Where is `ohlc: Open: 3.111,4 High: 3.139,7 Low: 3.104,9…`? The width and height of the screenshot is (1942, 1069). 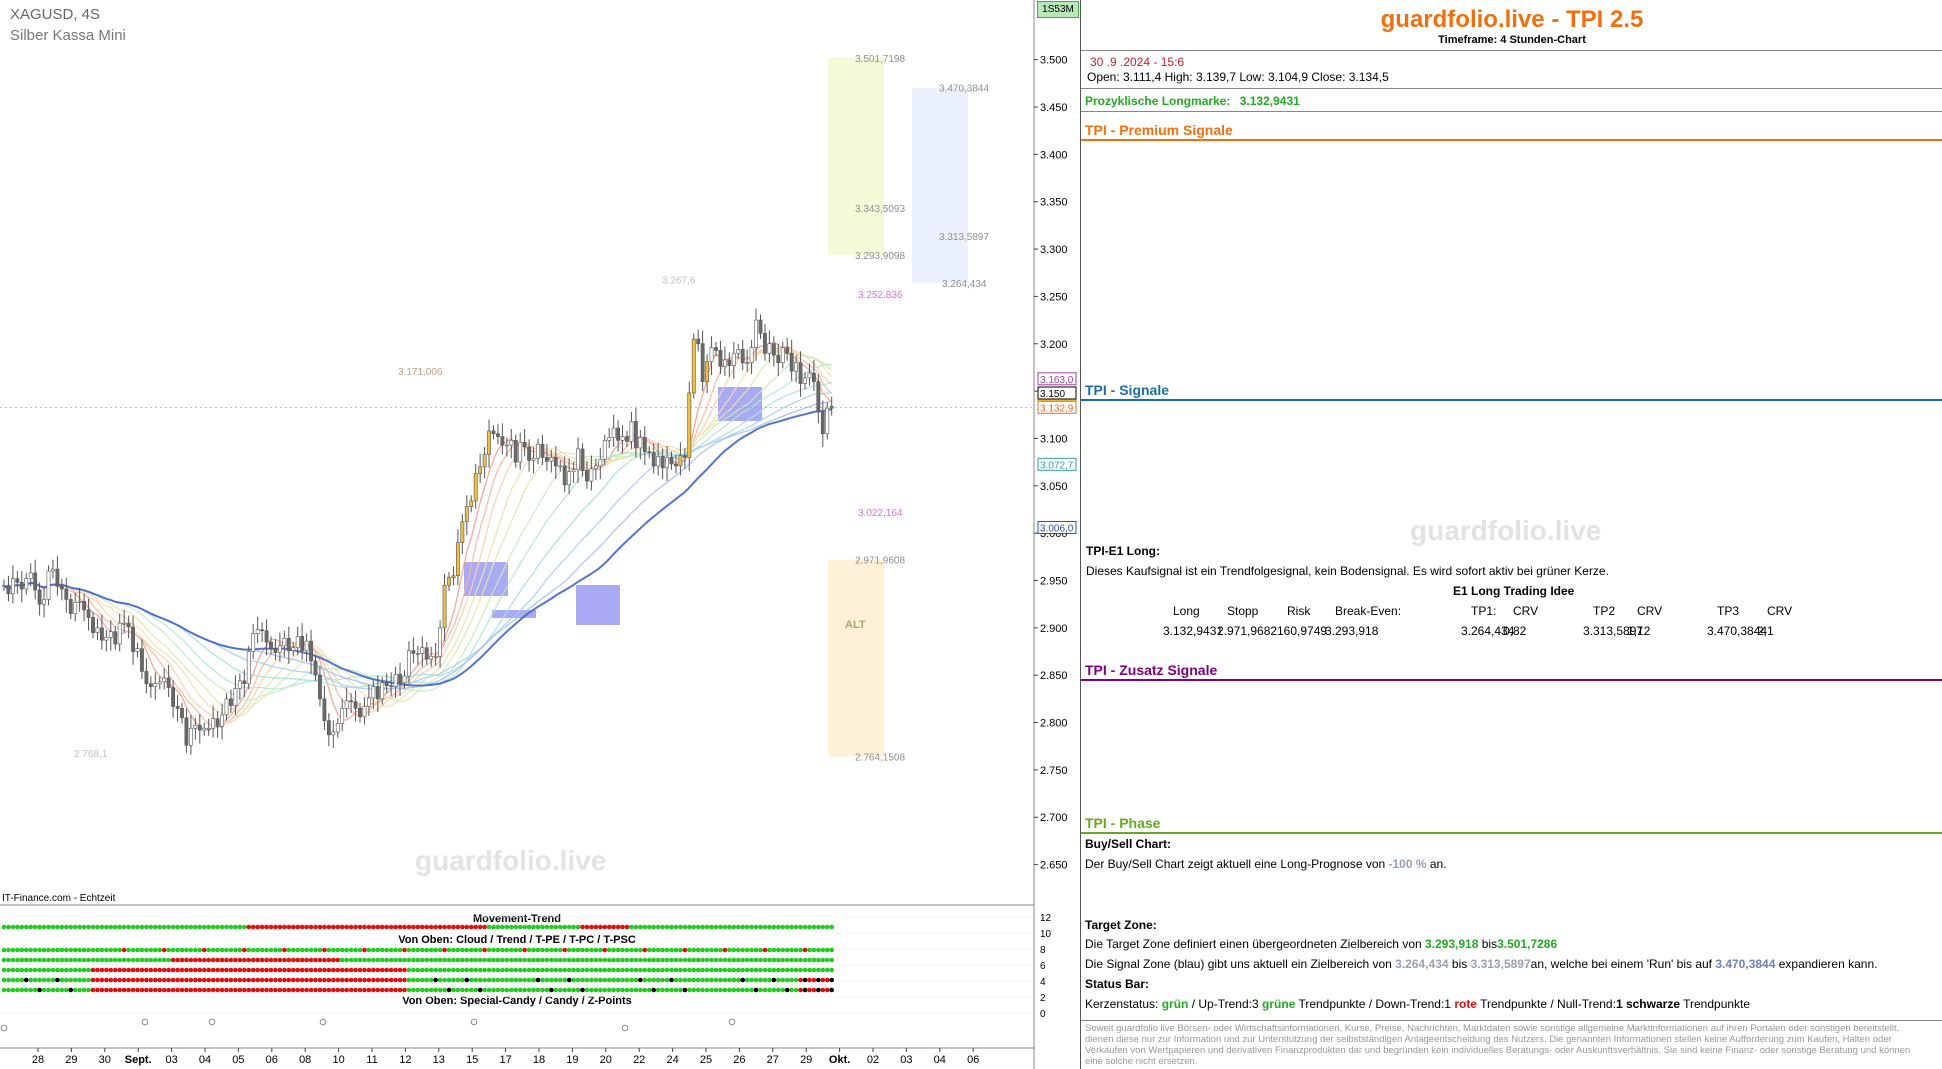 ohlc: Open: 3.111,4 High: 3.139,7 Low: 3.104,9… is located at coordinates (1238, 77).